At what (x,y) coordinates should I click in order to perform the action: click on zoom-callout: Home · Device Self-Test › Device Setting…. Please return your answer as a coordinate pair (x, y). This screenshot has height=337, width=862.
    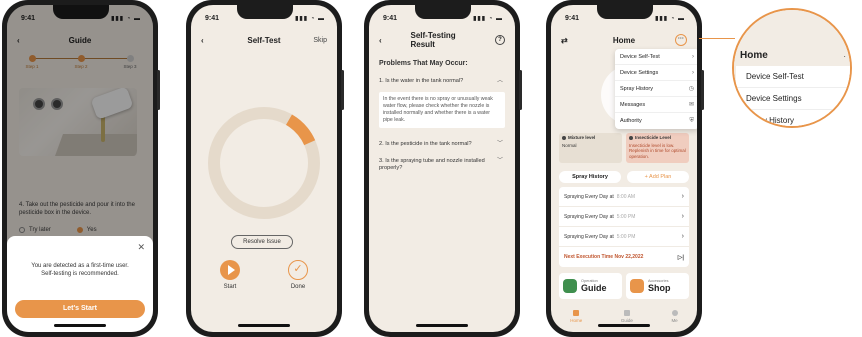
    Looking at the image, I should click on (792, 68).